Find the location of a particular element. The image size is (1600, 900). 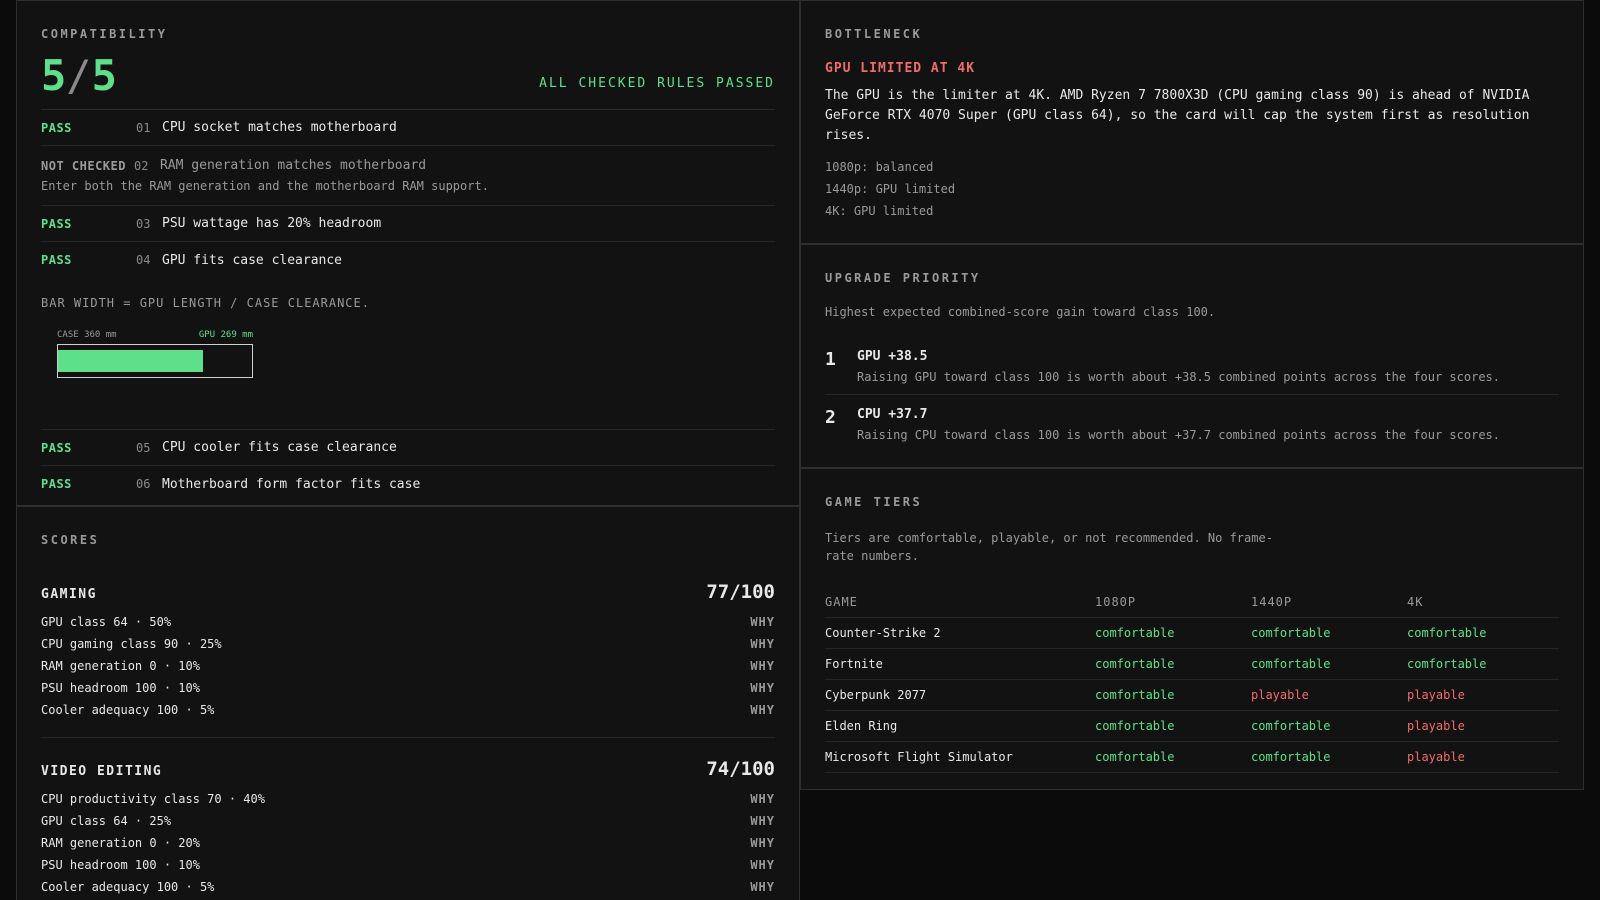

rule-label: Motherboard form factor fits case is located at coordinates (291, 484).